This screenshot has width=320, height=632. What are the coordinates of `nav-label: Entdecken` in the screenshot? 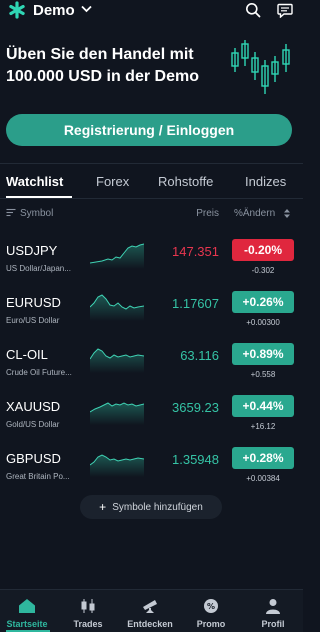 It's located at (150, 624).